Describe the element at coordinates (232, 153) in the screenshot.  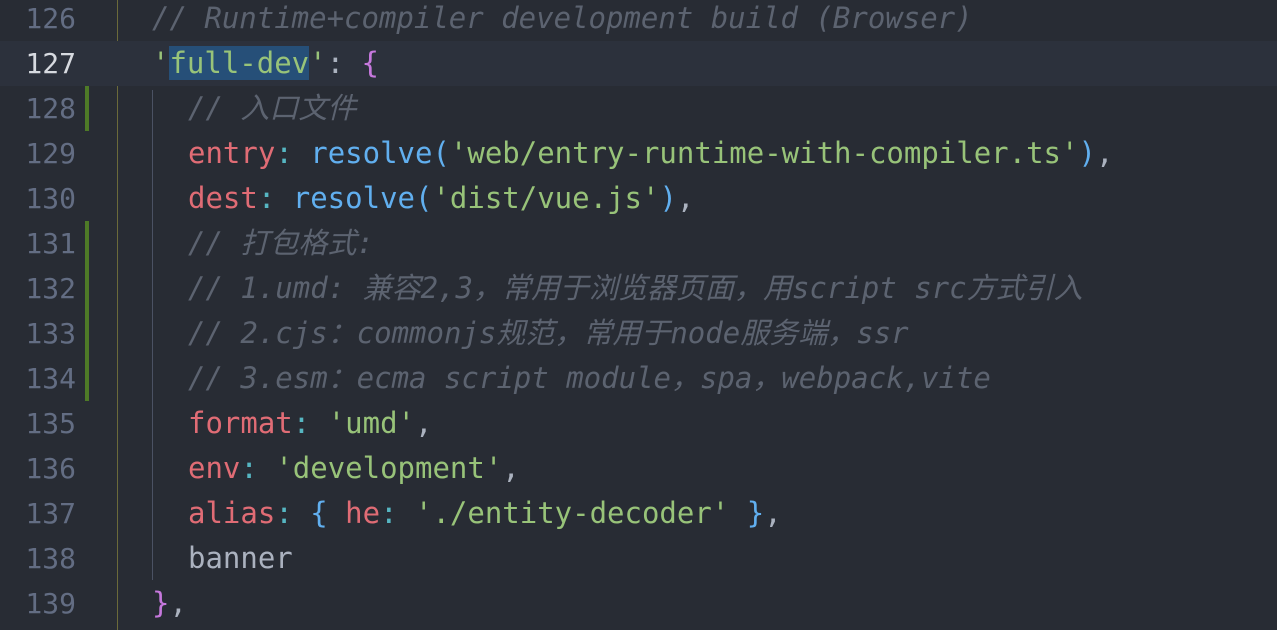
I see `code-token: entry` at that location.